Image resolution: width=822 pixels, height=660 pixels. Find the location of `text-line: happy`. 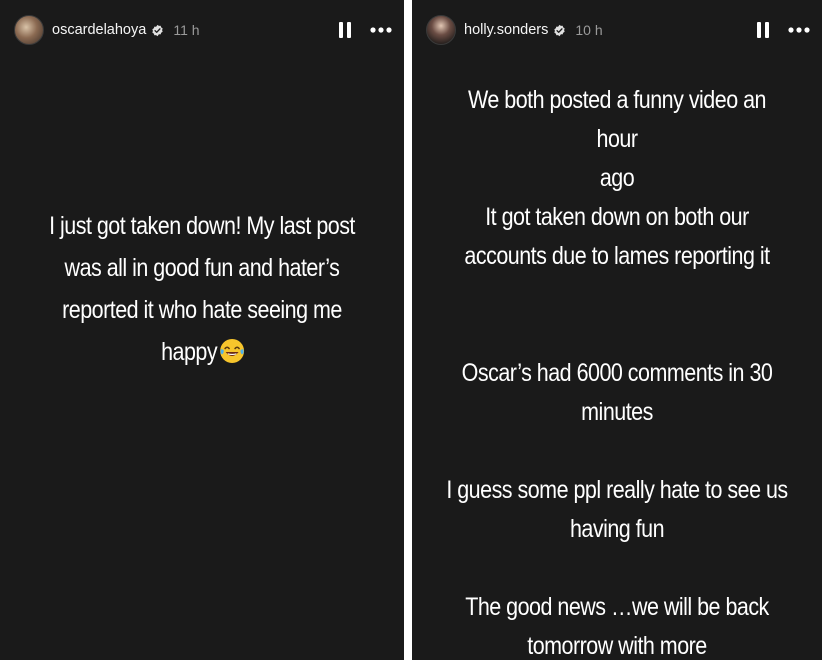

text-line: happy is located at coordinates (202, 352).